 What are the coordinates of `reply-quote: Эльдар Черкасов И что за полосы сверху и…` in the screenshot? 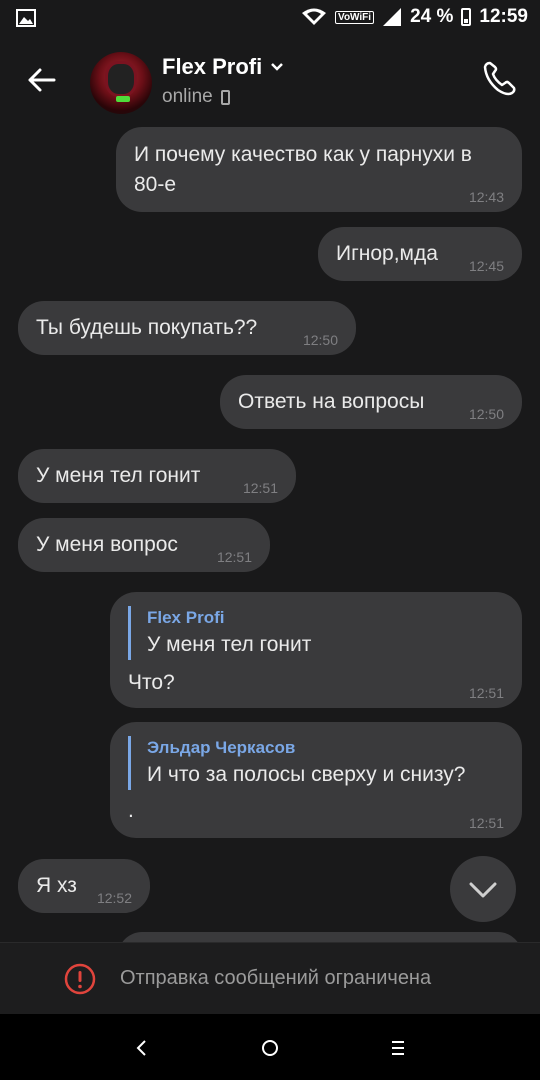 It's located at (316, 763).